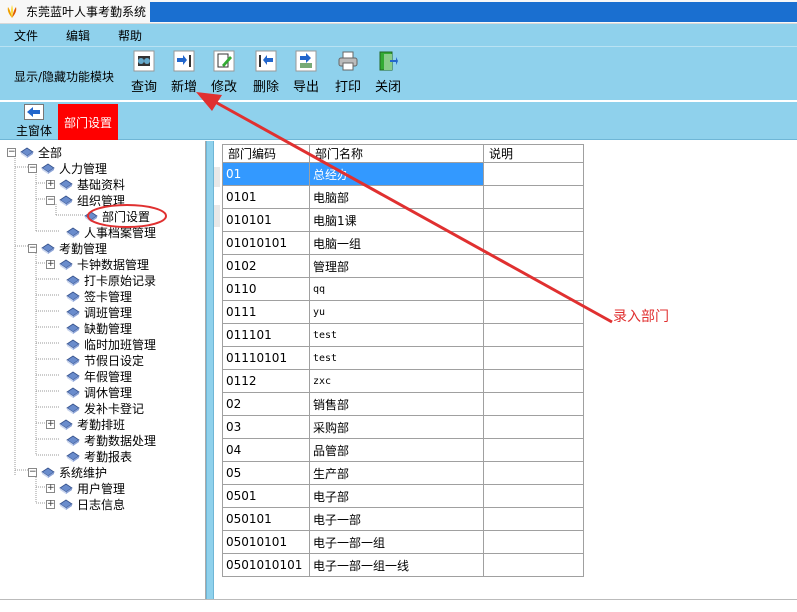 Image resolution: width=797 pixels, height=612 pixels. What do you see at coordinates (88, 122) in the screenshot?
I see `tab-department-settings: 部门设置` at bounding box center [88, 122].